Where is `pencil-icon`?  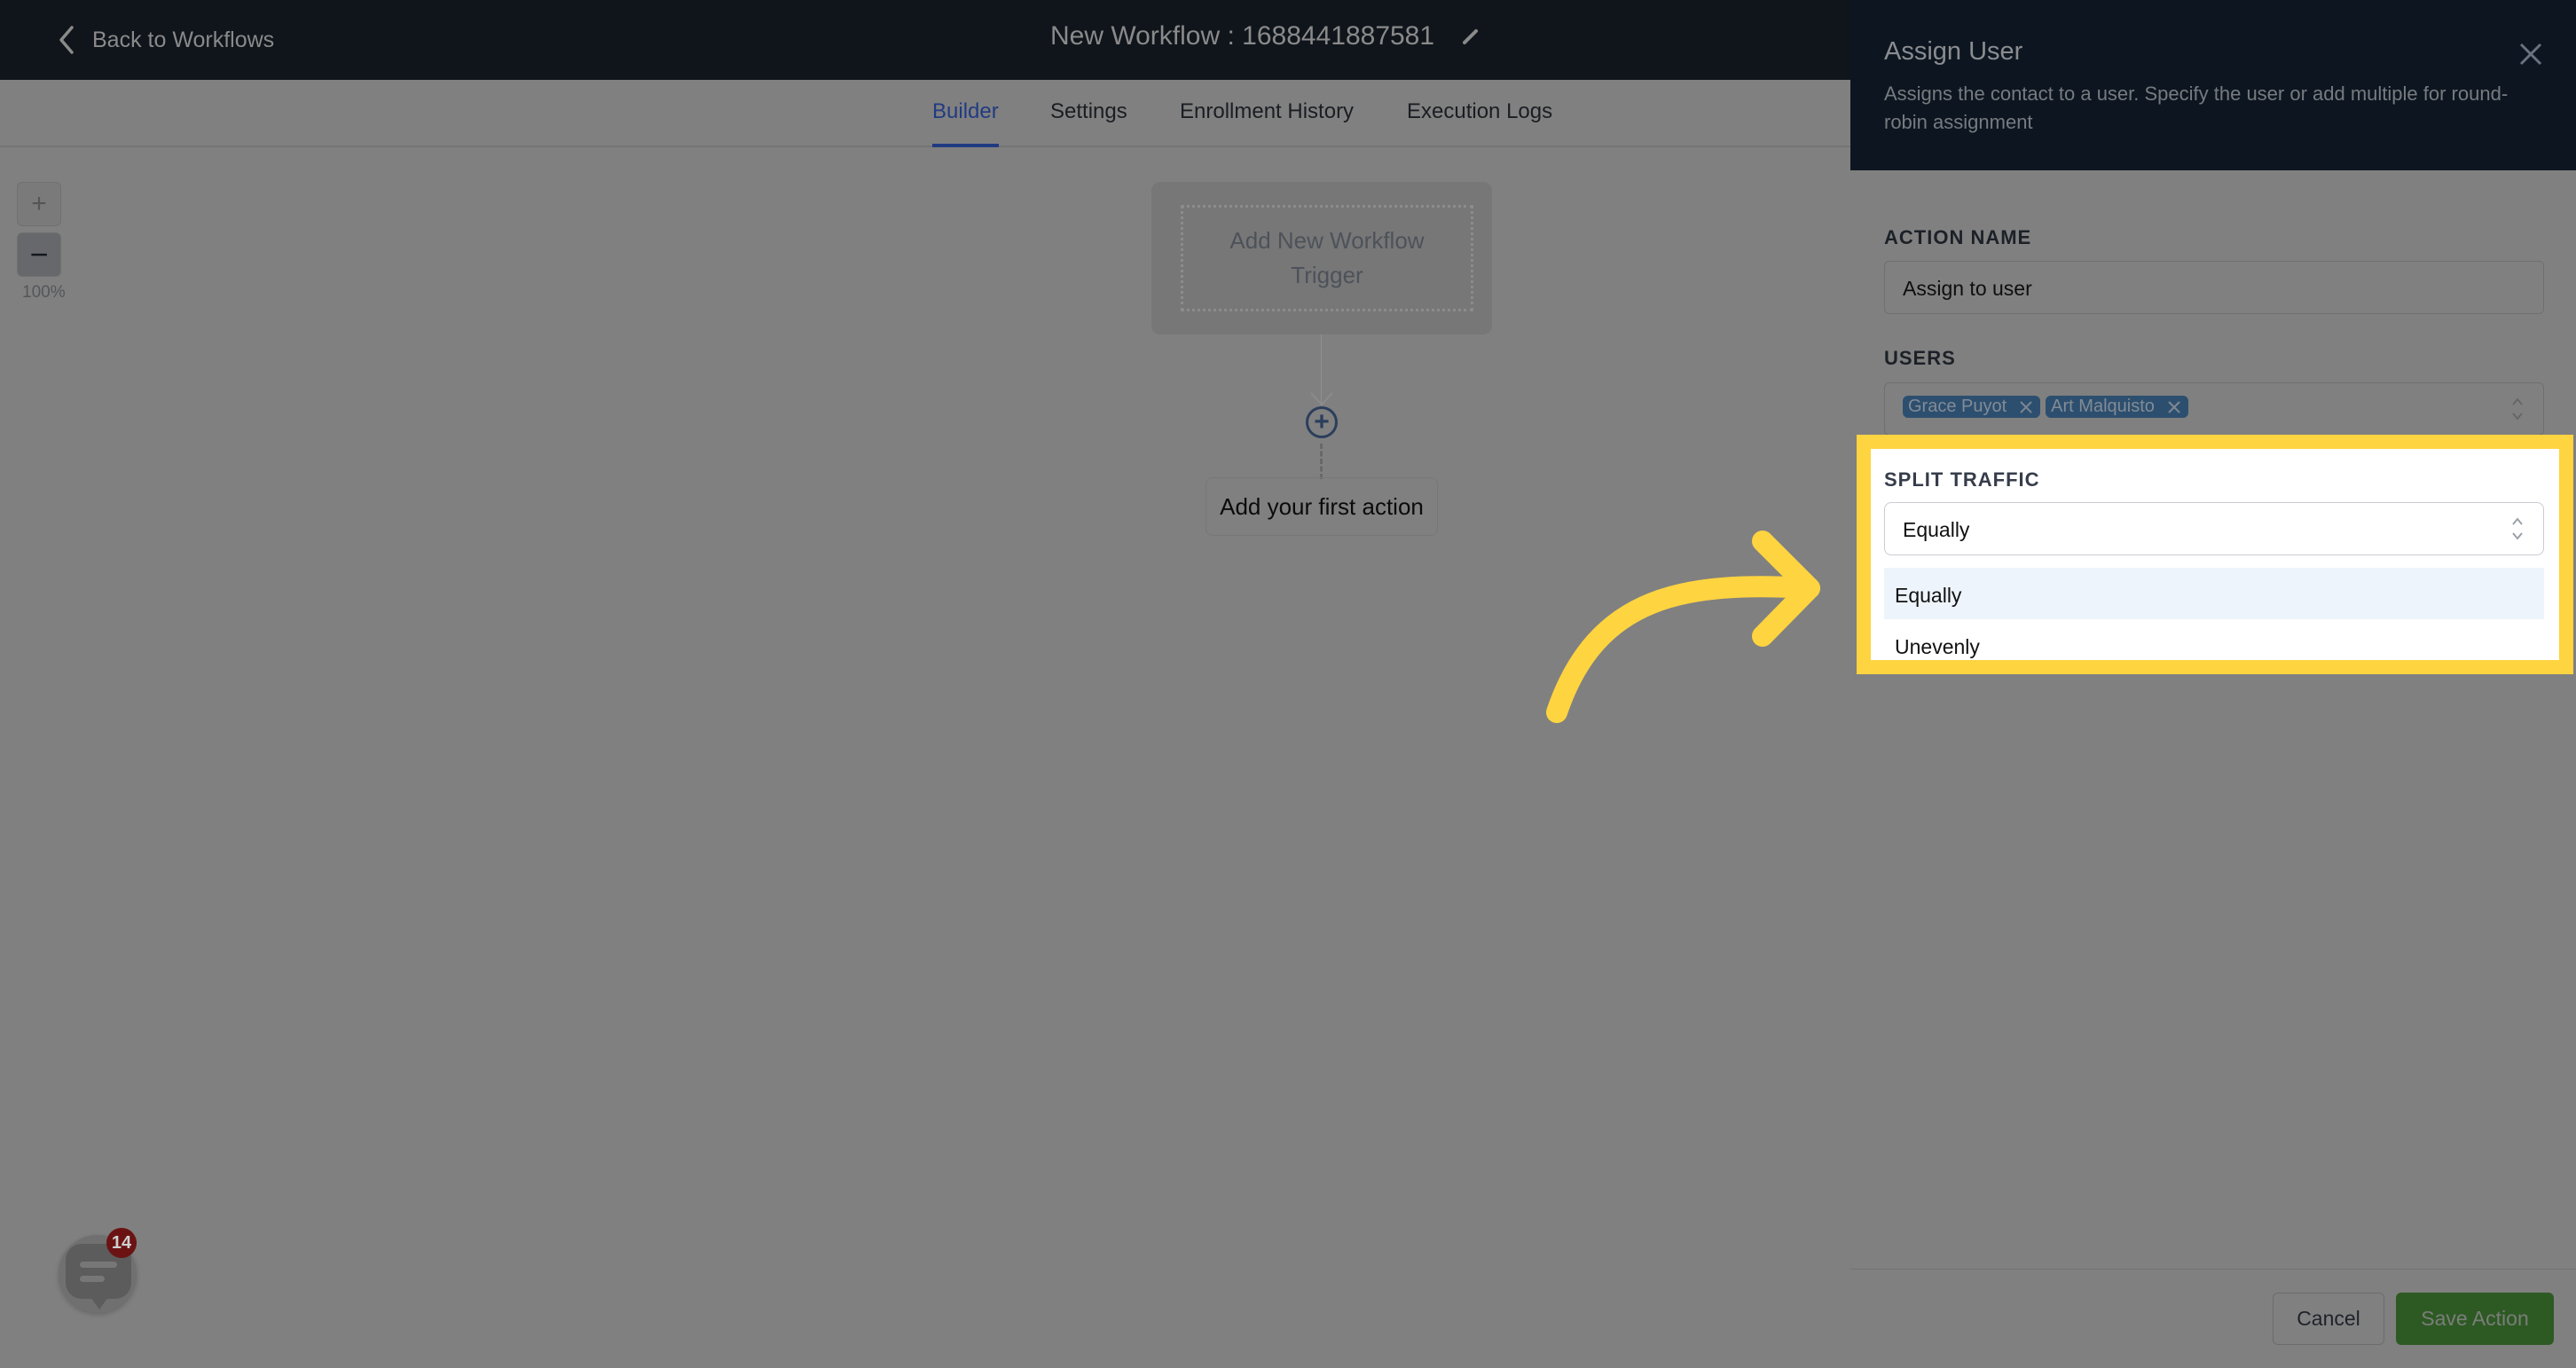 pencil-icon is located at coordinates (1470, 36).